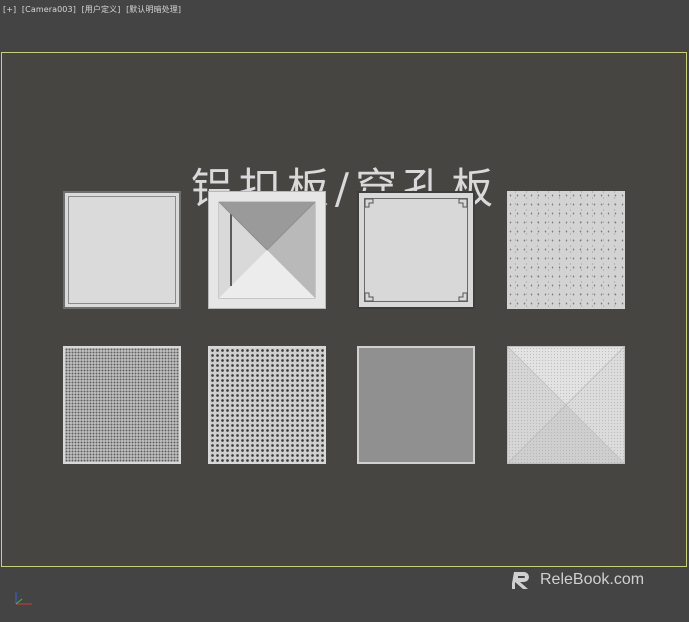  I want to click on tile-hex-perforated-panel, so click(267, 405).